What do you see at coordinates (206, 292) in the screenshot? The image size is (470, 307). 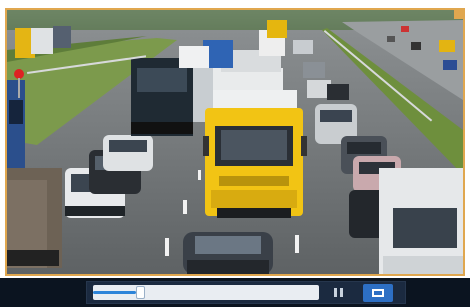 I see `progress-slider` at bounding box center [206, 292].